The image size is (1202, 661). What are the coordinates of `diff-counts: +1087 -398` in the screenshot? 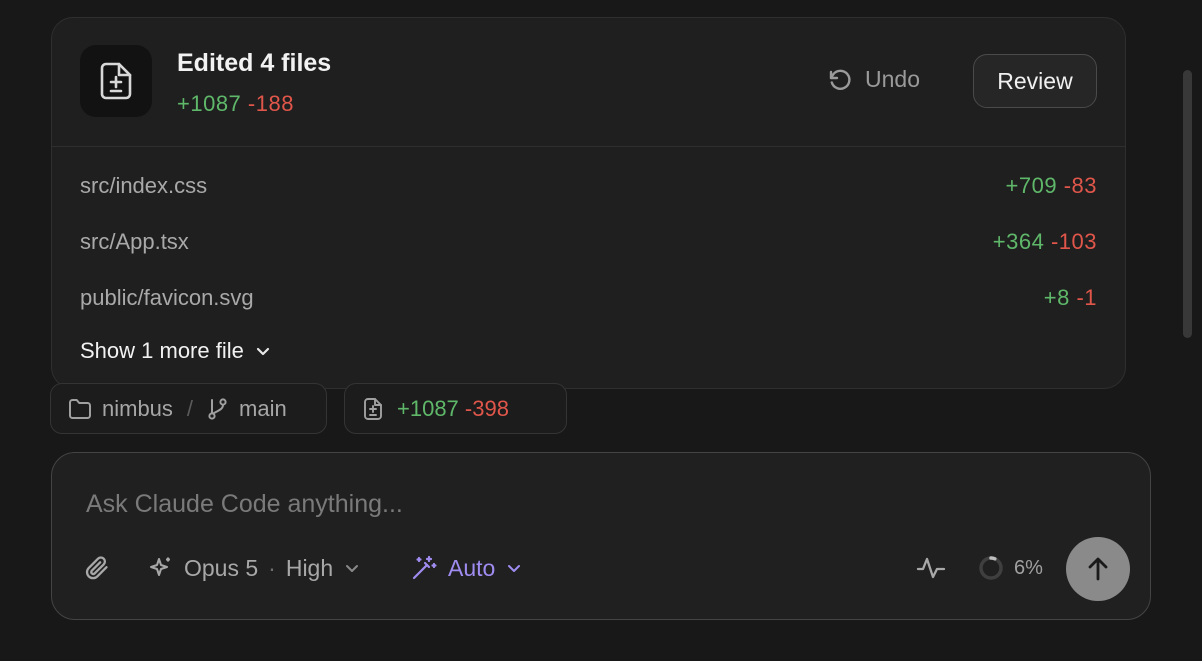 It's located at (453, 409).